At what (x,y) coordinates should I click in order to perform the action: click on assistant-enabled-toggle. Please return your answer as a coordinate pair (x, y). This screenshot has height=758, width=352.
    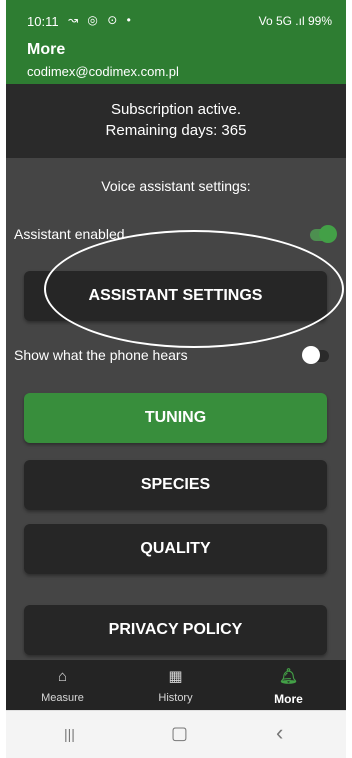
    Looking at the image, I should click on (323, 234).